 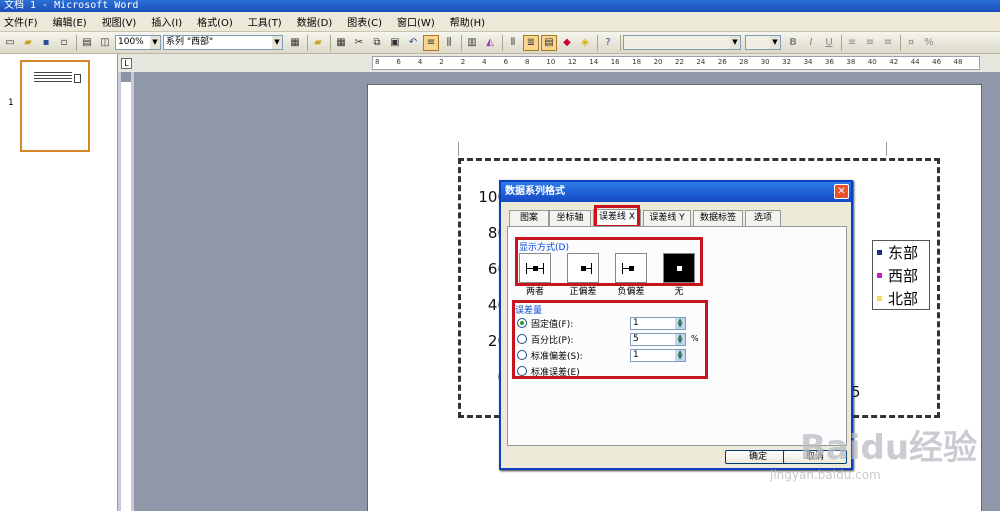 I want to click on print-preview-icon: ◫, so click(x=105, y=43).